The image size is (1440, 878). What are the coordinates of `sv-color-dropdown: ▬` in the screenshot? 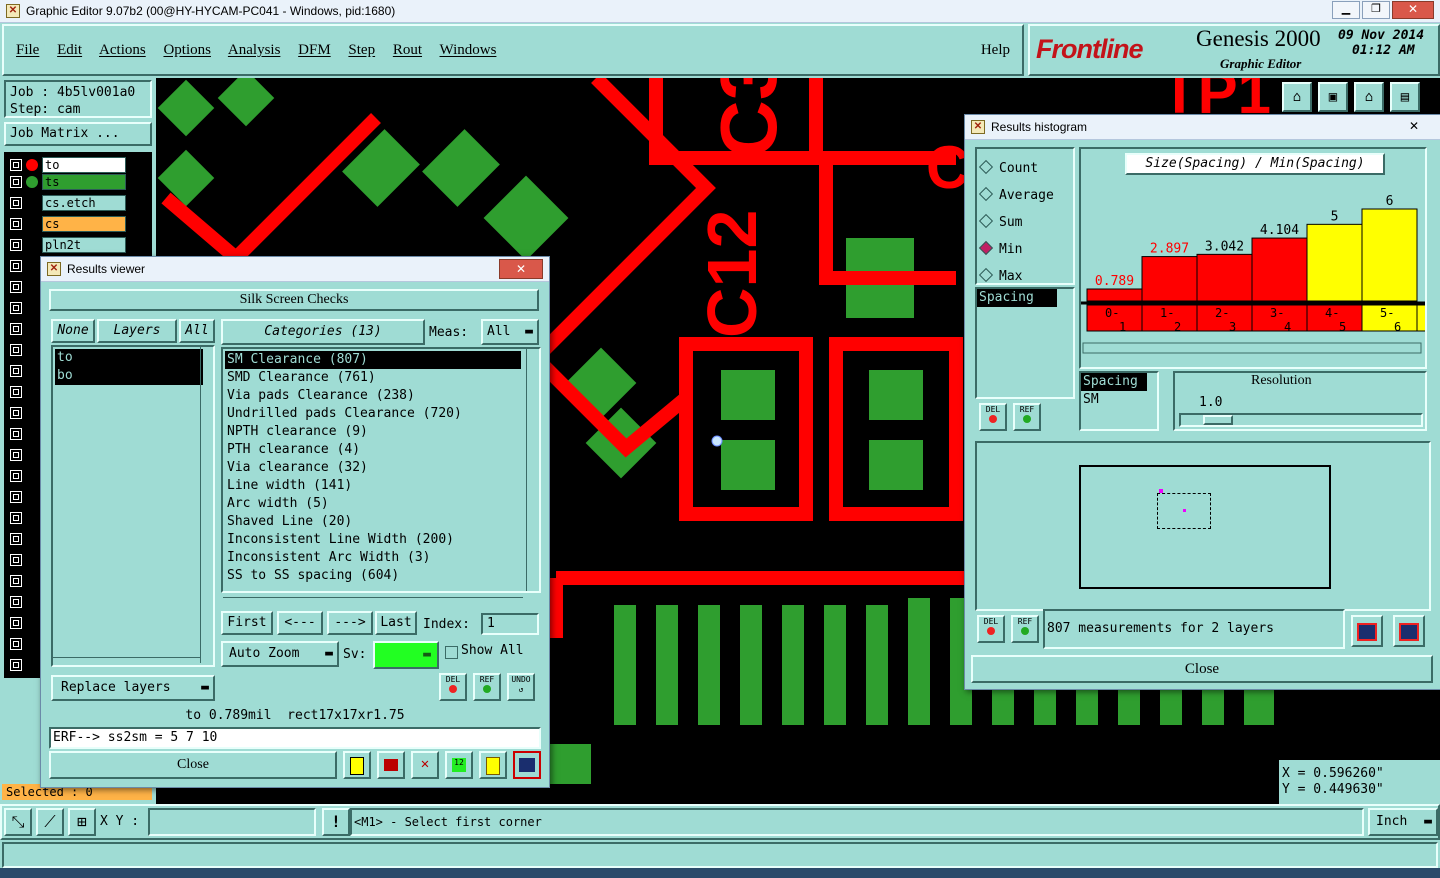 It's located at (406, 655).